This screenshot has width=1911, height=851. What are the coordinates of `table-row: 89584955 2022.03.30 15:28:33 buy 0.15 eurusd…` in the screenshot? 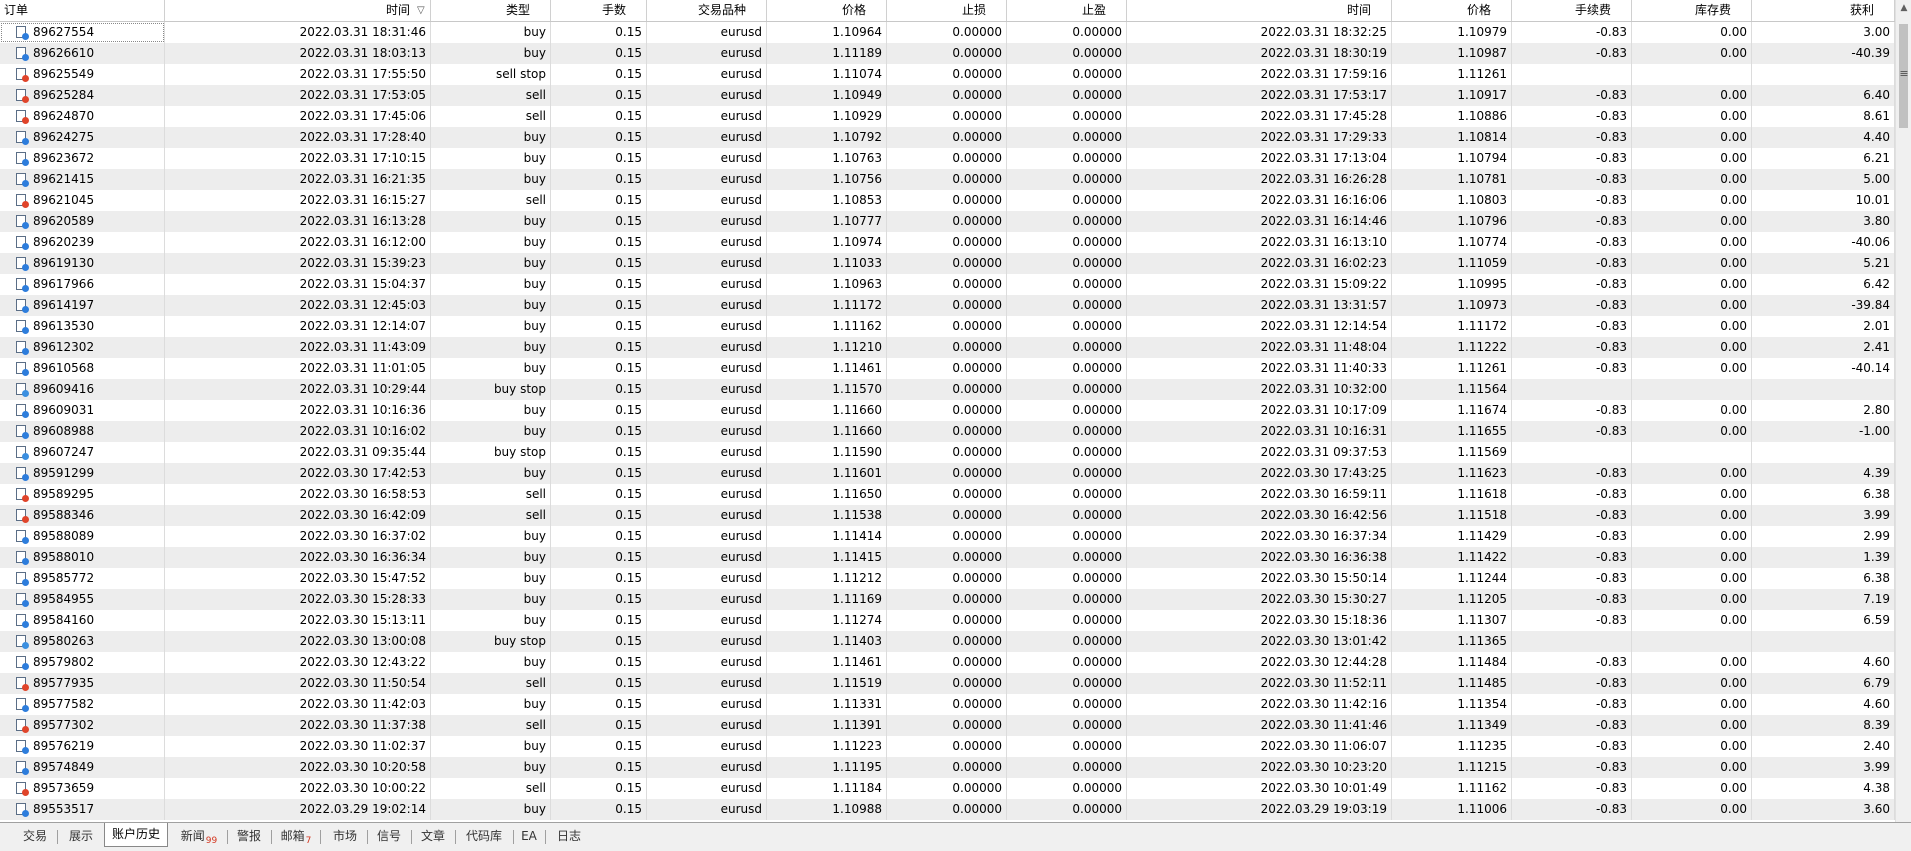 It's located at (947, 599).